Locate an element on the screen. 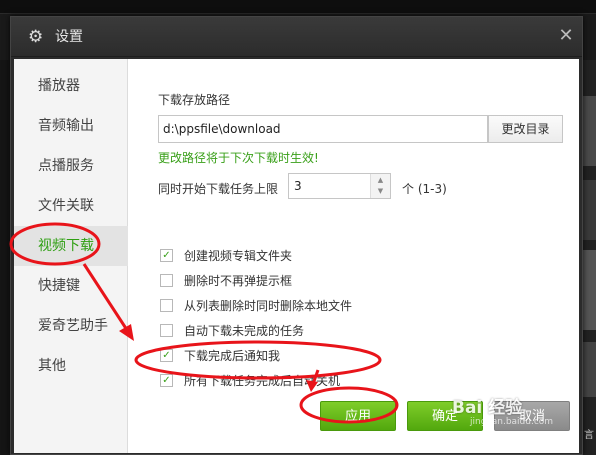  sidebar-item-other: 其他 is located at coordinates (71, 366).